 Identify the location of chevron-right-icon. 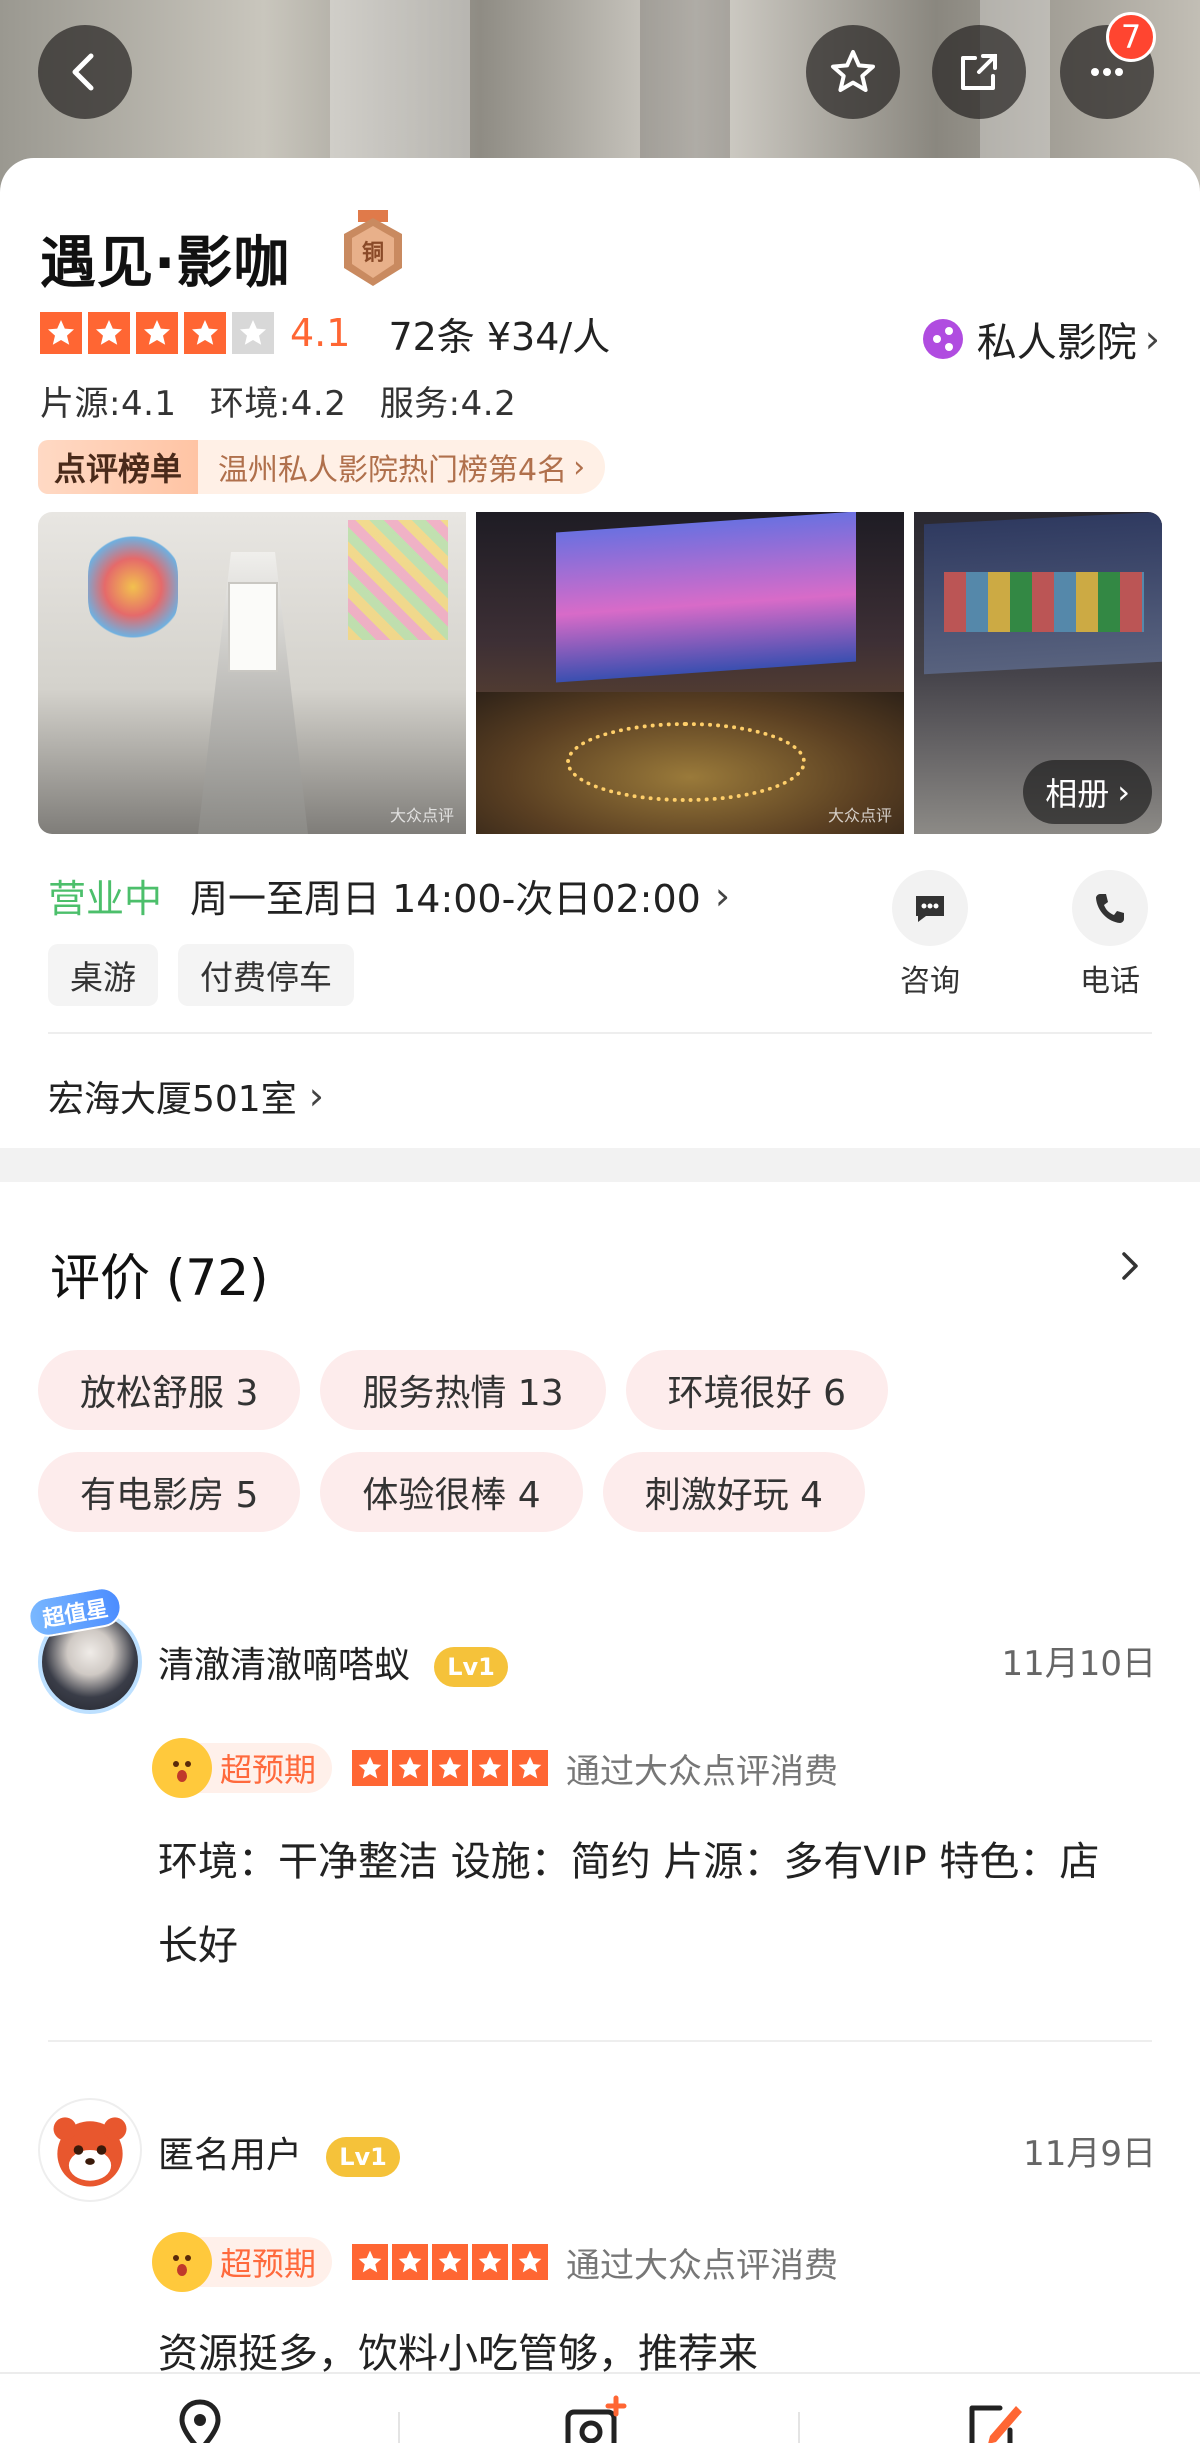
(1130, 1266).